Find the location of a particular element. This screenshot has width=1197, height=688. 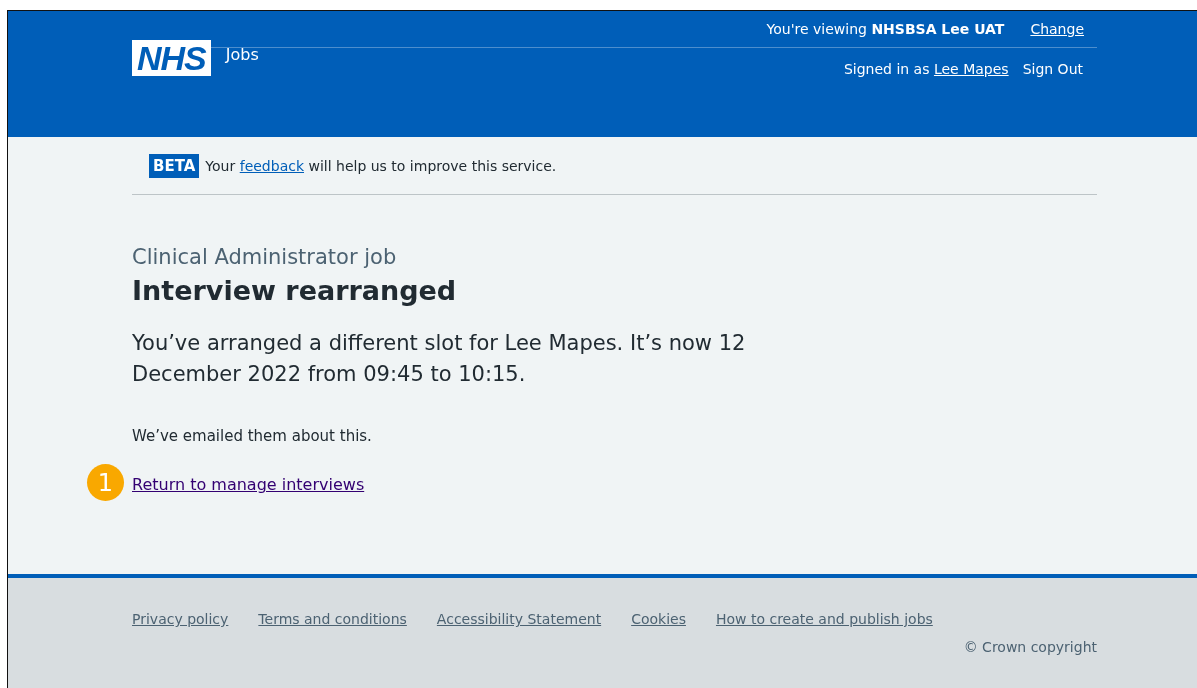

return-link: Return to manage interviews is located at coordinates (248, 484).